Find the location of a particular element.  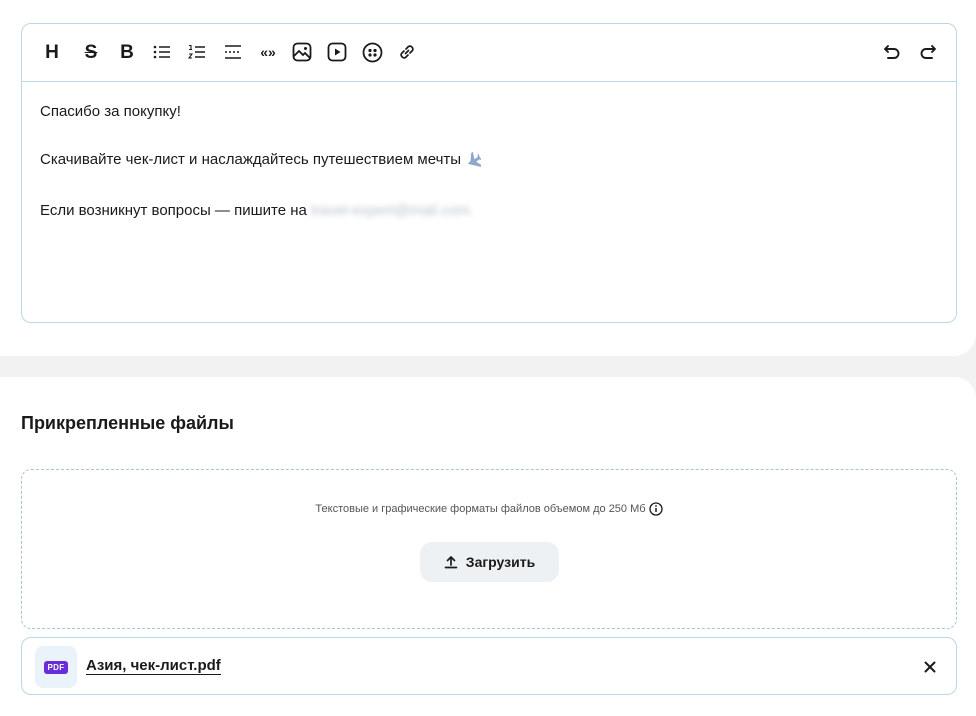

numbered-list-button is located at coordinates (197, 52).